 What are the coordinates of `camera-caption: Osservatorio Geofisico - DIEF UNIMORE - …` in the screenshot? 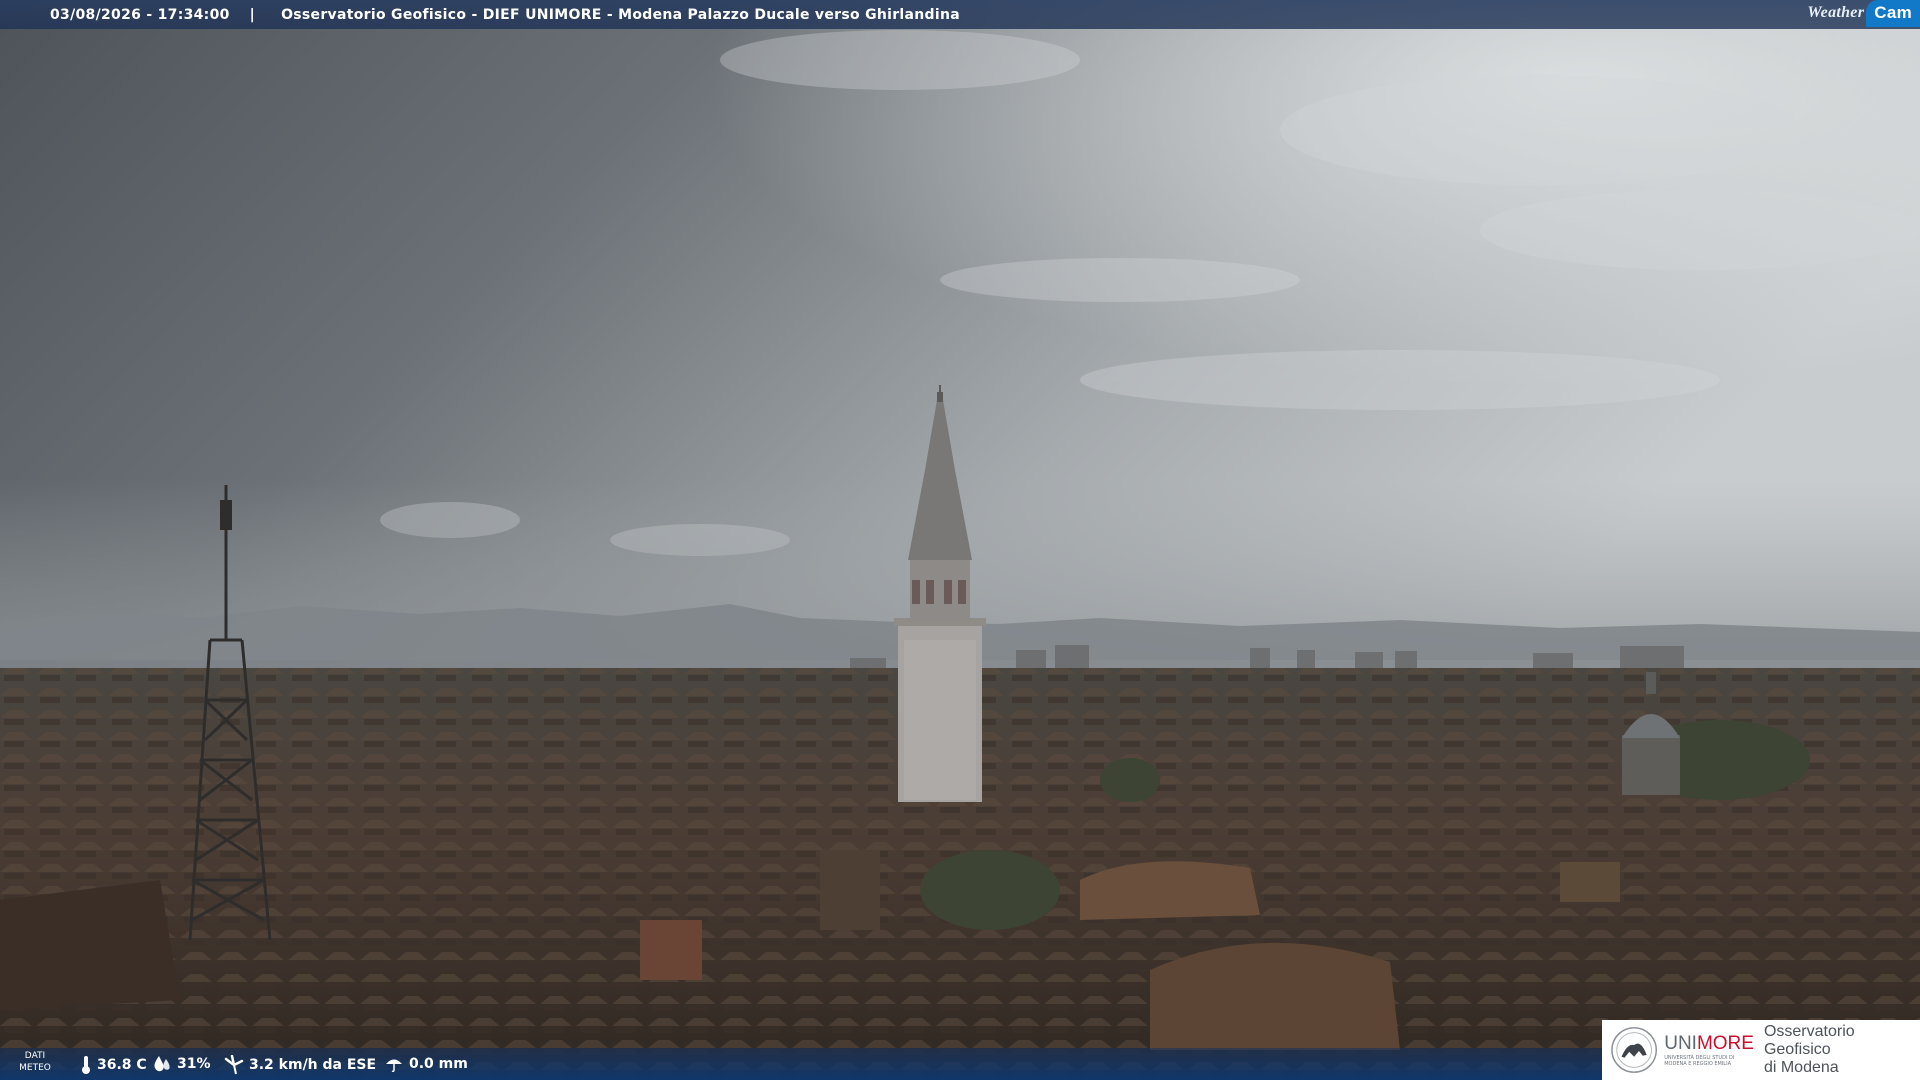 It's located at (620, 14).